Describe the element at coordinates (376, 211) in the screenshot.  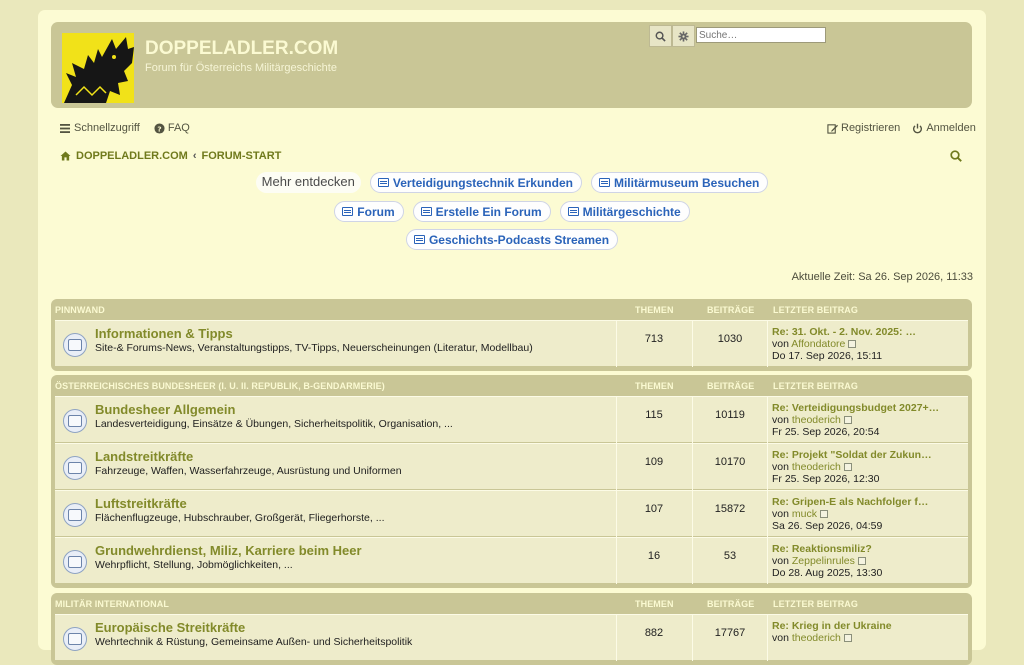
I see `chip-label: Forum` at that location.